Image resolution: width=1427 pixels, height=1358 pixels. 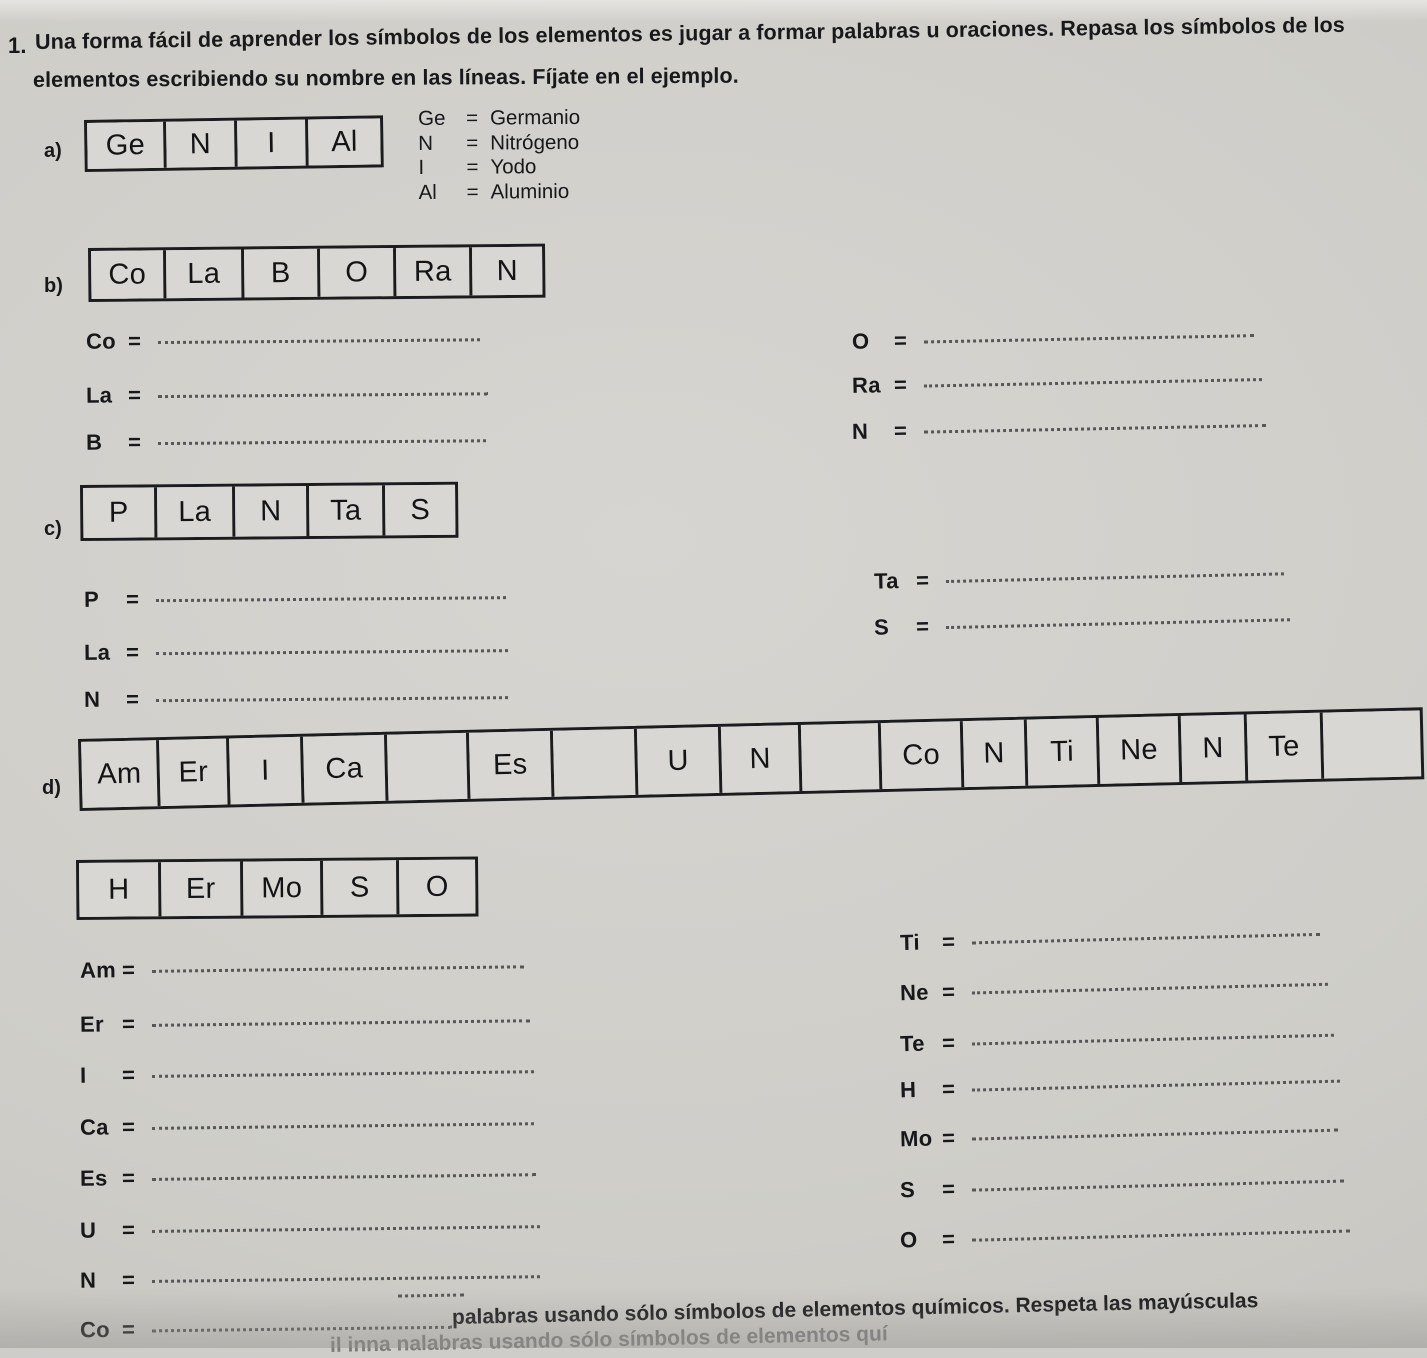 I want to click on answer-symbol: N, so click(x=92, y=699).